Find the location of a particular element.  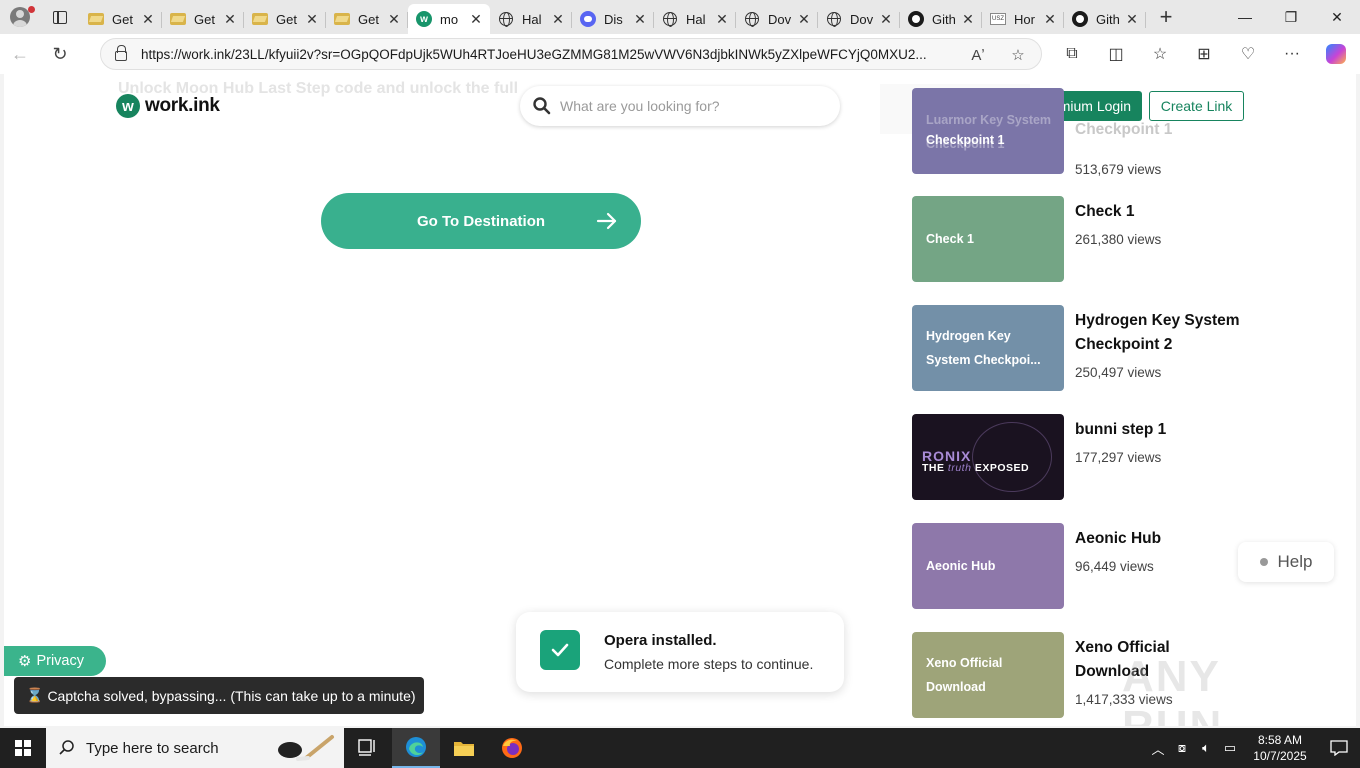

file-explorer-button is located at coordinates (464, 748).